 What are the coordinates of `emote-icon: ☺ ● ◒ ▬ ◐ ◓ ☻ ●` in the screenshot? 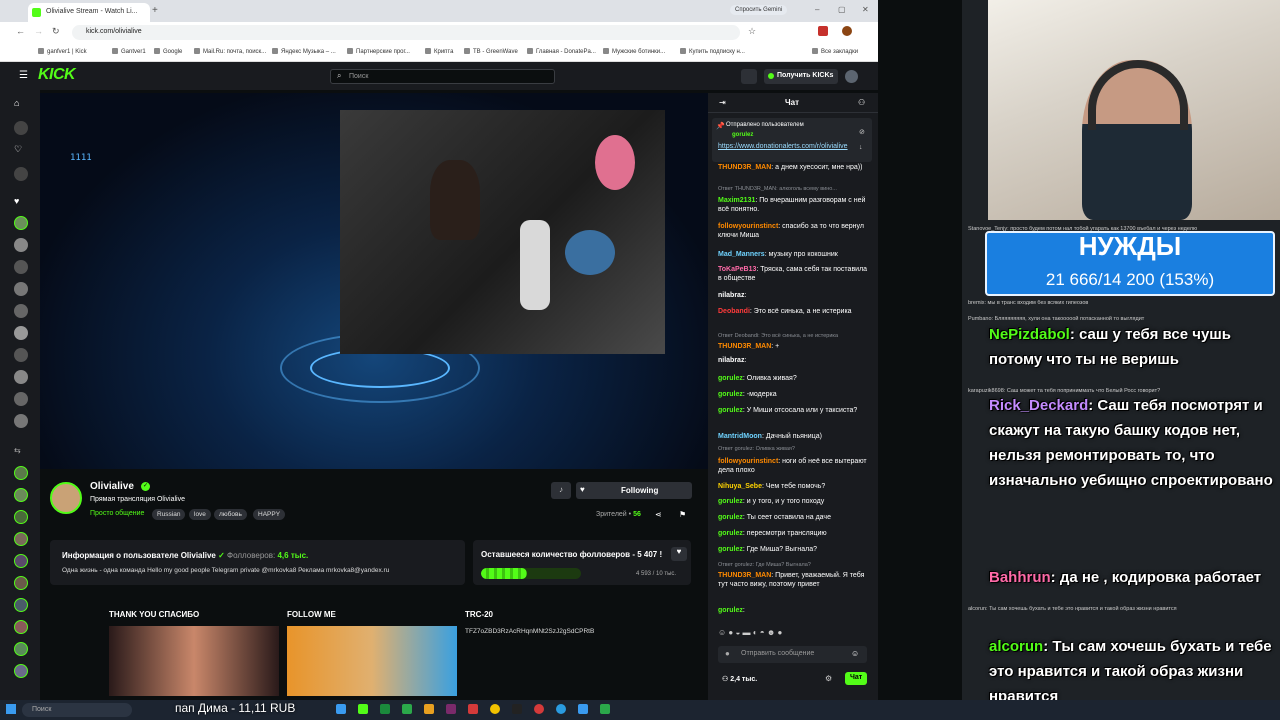 It's located at (750, 632).